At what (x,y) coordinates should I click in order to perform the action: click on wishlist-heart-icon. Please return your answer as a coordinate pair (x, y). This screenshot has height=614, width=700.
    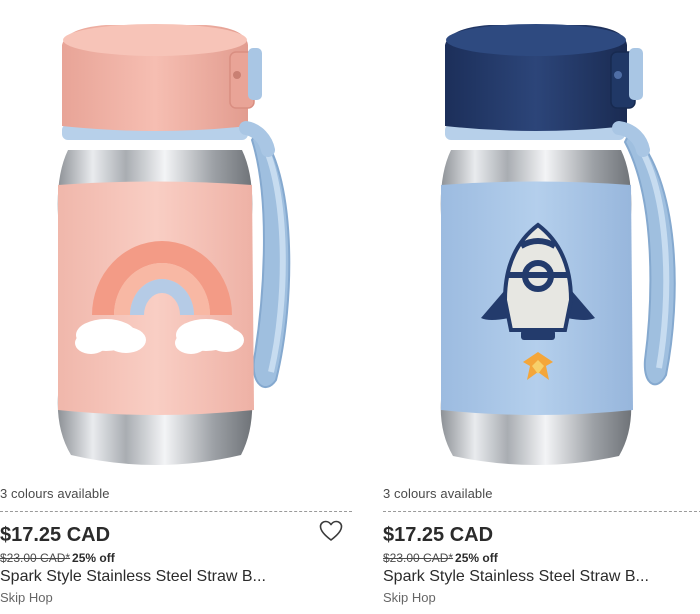
    Looking at the image, I should click on (331, 531).